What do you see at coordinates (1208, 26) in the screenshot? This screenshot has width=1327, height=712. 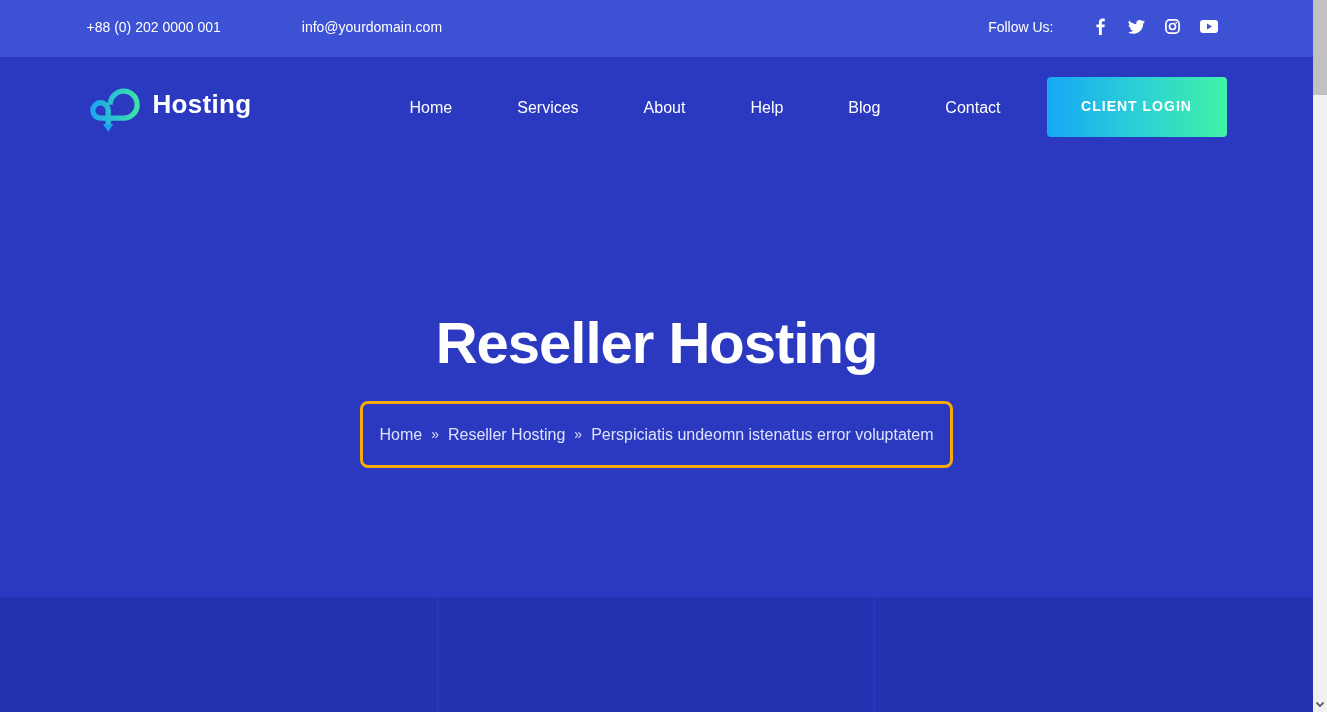 I see `play-button-icon` at bounding box center [1208, 26].